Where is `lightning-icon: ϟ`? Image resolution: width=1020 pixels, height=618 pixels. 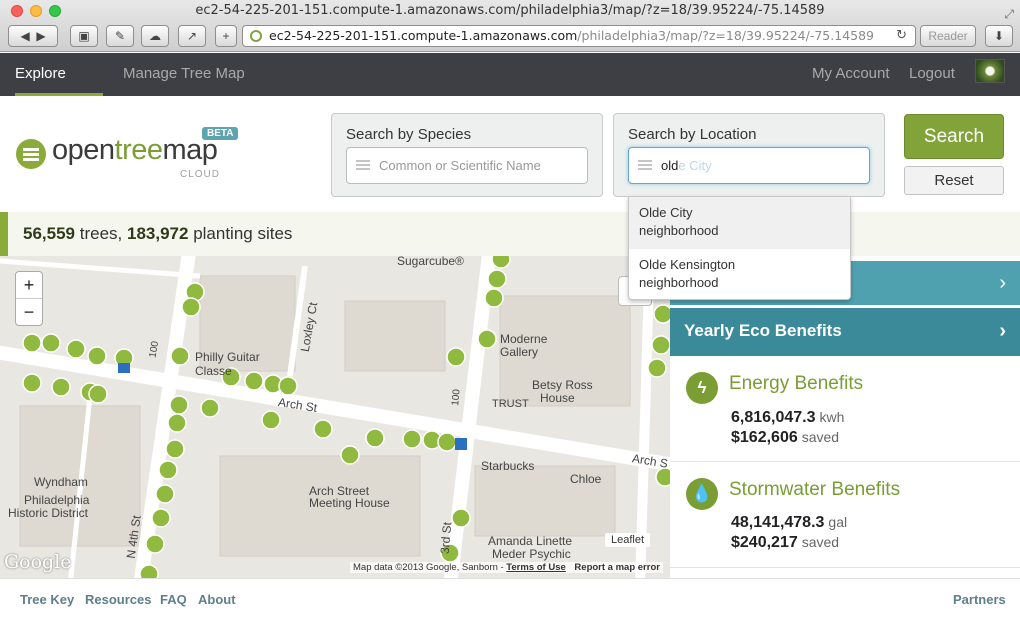
lightning-icon: ϟ is located at coordinates (702, 388).